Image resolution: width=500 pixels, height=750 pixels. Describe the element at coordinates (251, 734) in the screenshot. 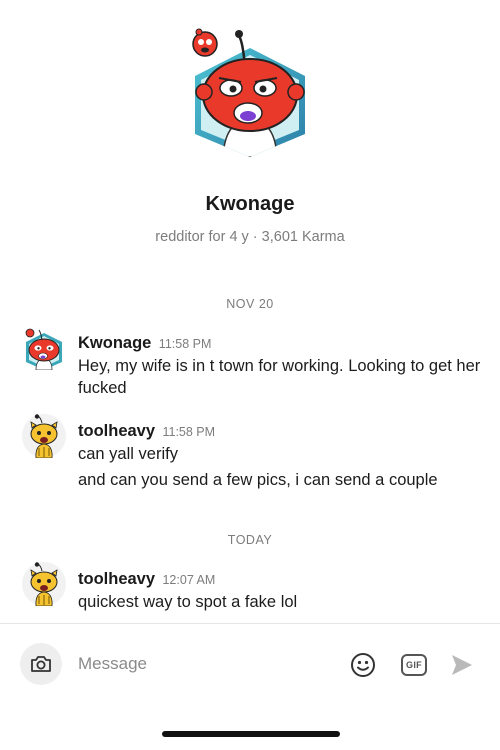

I see `home-indicator` at that location.